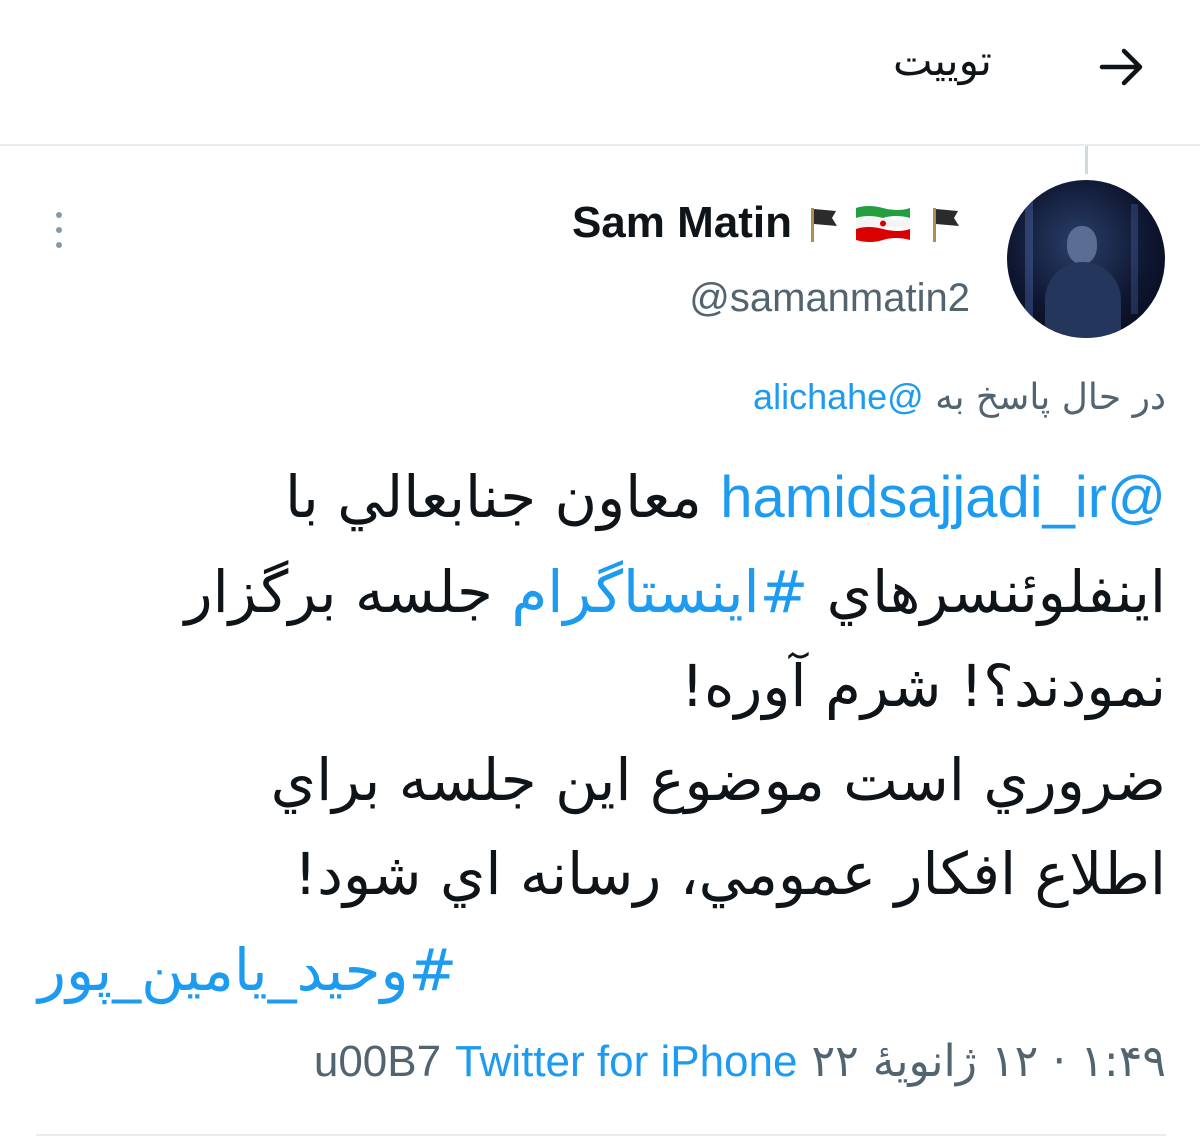 This screenshot has width=1200, height=1146. I want to click on more-options-button, so click(60, 230).